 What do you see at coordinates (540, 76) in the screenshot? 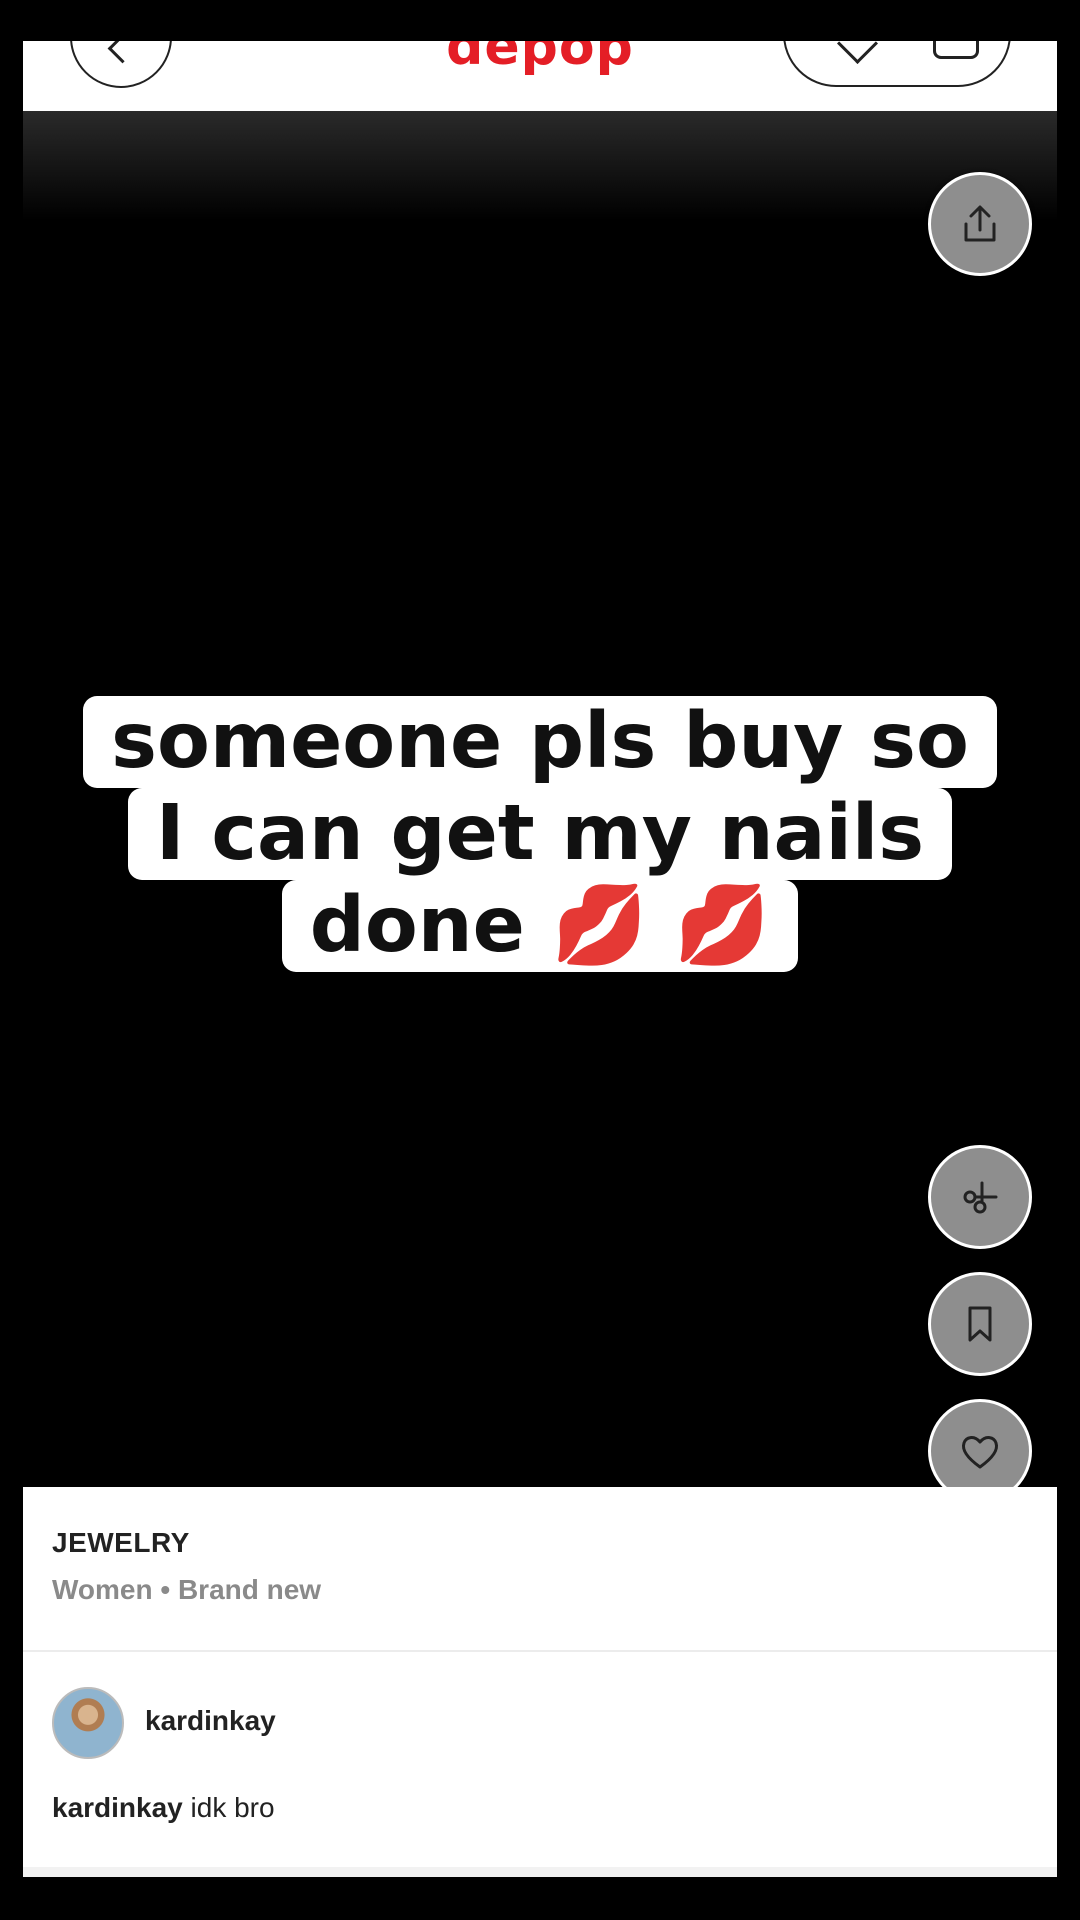
I see `top-nav-bar: depop` at bounding box center [540, 76].